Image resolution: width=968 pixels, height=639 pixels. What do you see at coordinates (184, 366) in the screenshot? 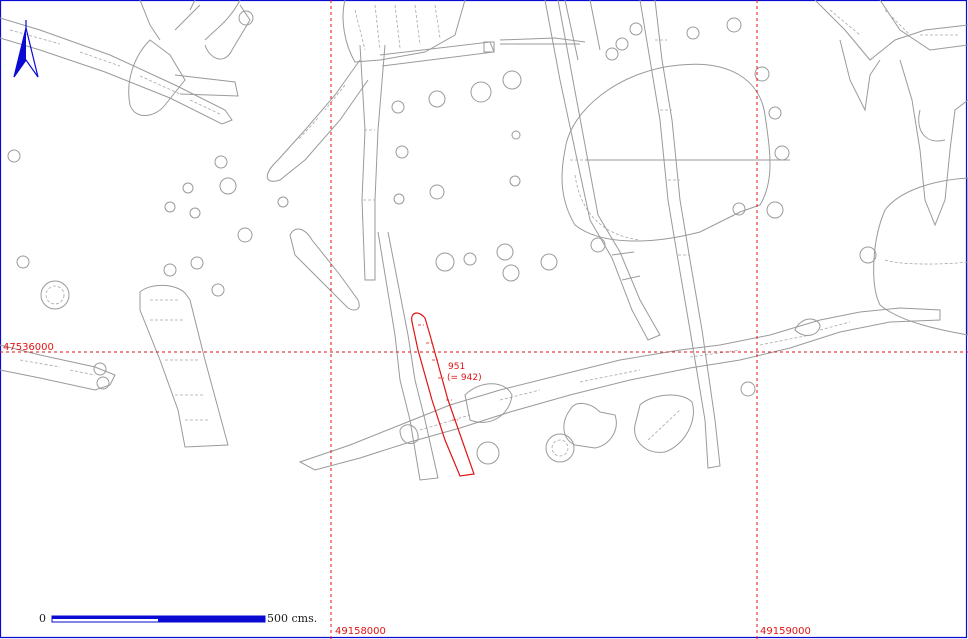
I see `feature-ditch-left` at bounding box center [184, 366].